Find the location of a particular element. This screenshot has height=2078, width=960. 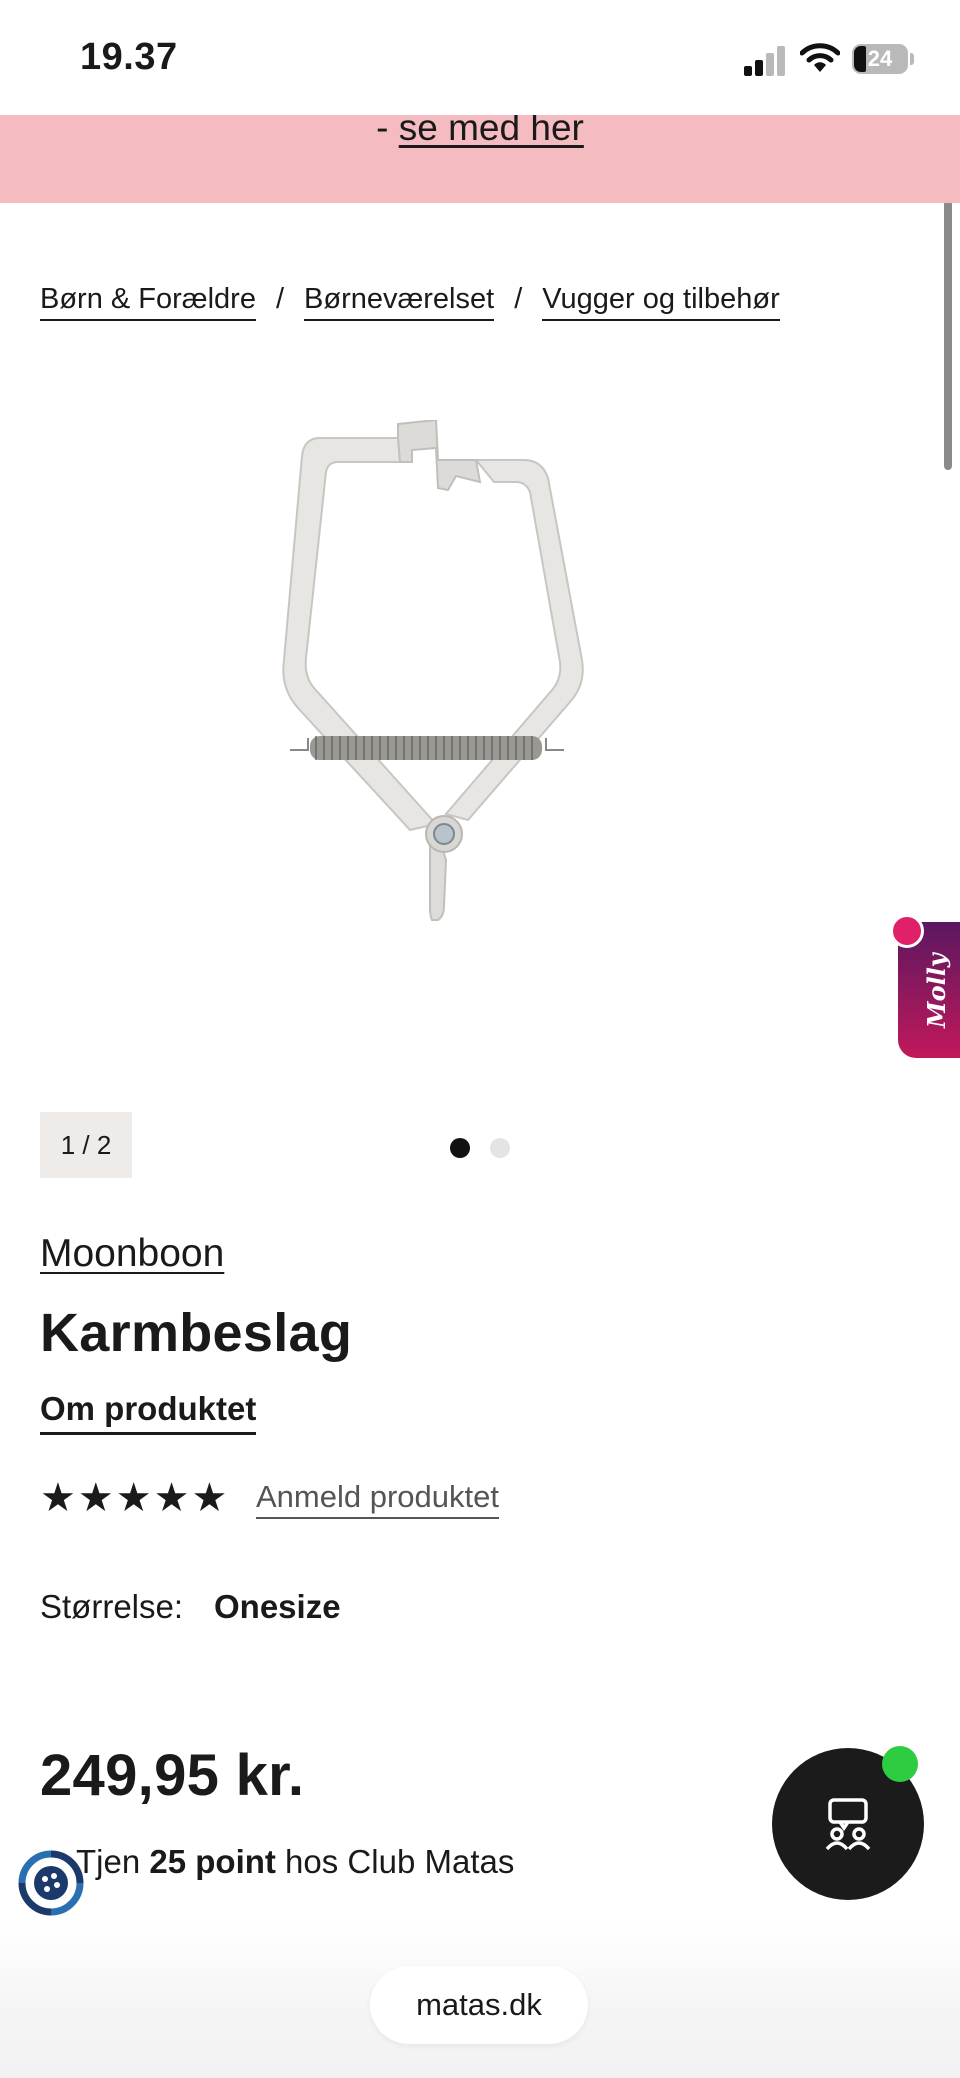

breadcrumb-item-vugger-og-tilbehor: Vugger og tilbehør is located at coordinates (661, 302).